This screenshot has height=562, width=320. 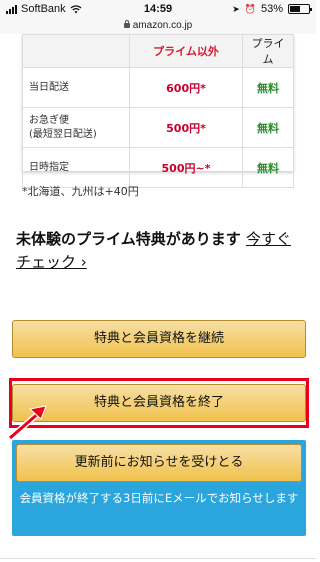 What do you see at coordinates (186, 87) in the screenshot?
I see `row-non-prime-price: 600円*` at bounding box center [186, 87].